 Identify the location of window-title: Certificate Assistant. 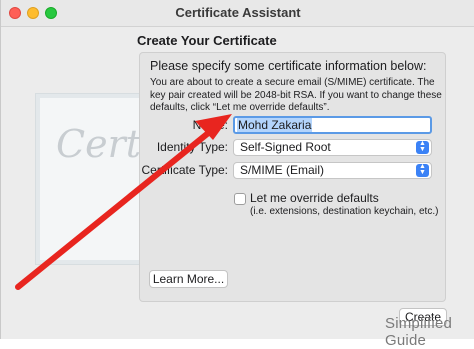
(238, 12).